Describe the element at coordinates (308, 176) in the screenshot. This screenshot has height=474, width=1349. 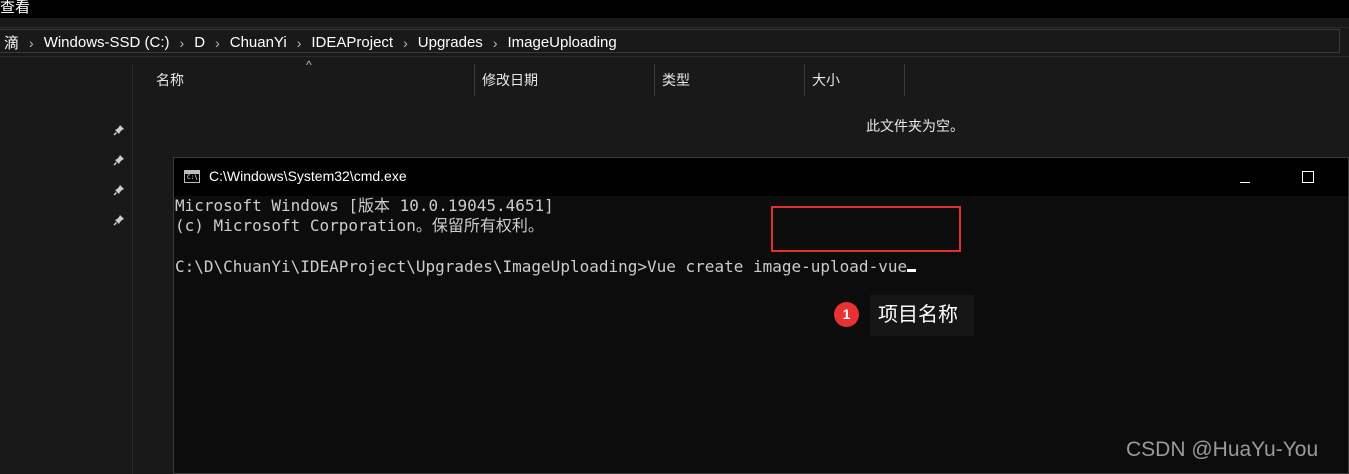
I see `cmd-window-title: C:\Windows\System32\cmd.exe` at that location.